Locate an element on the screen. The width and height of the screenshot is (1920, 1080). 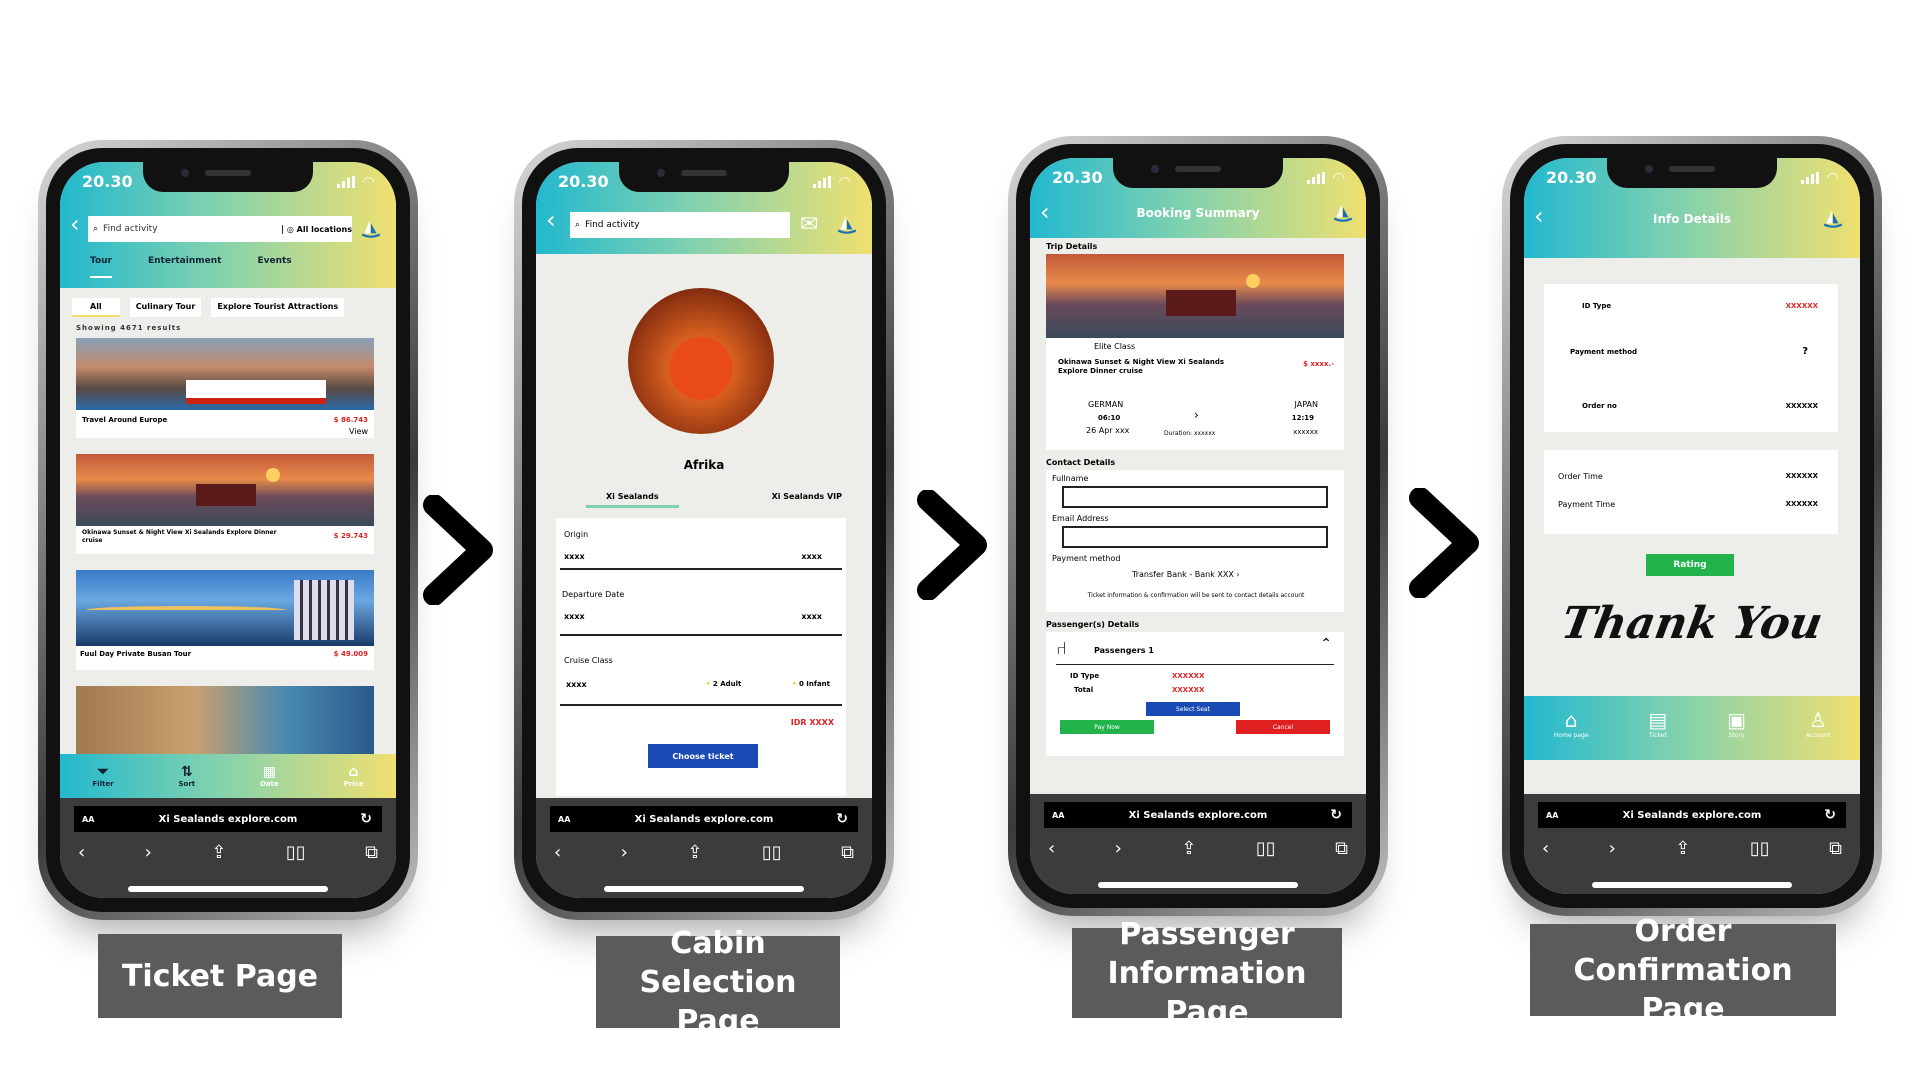
nav-home-label: Home page is located at coordinates (1571, 735).